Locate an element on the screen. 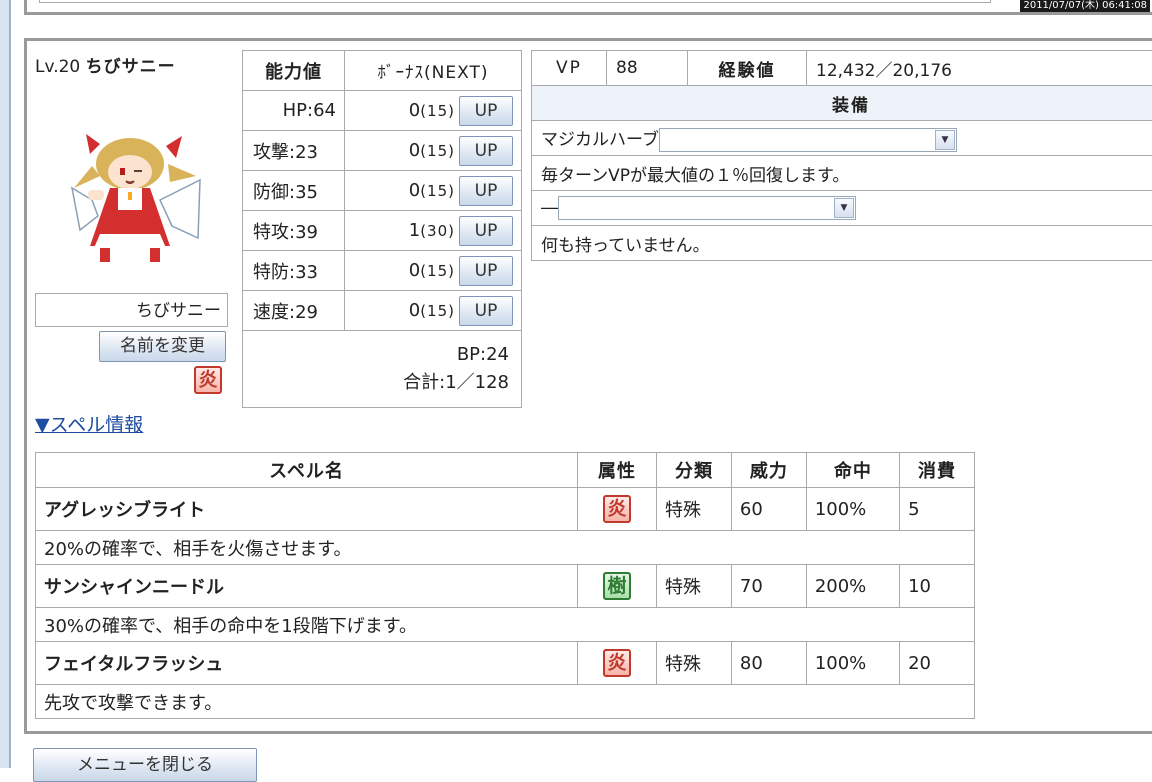 The image size is (1152, 782). chevron-down-icon: ▼ is located at coordinates (844, 208).